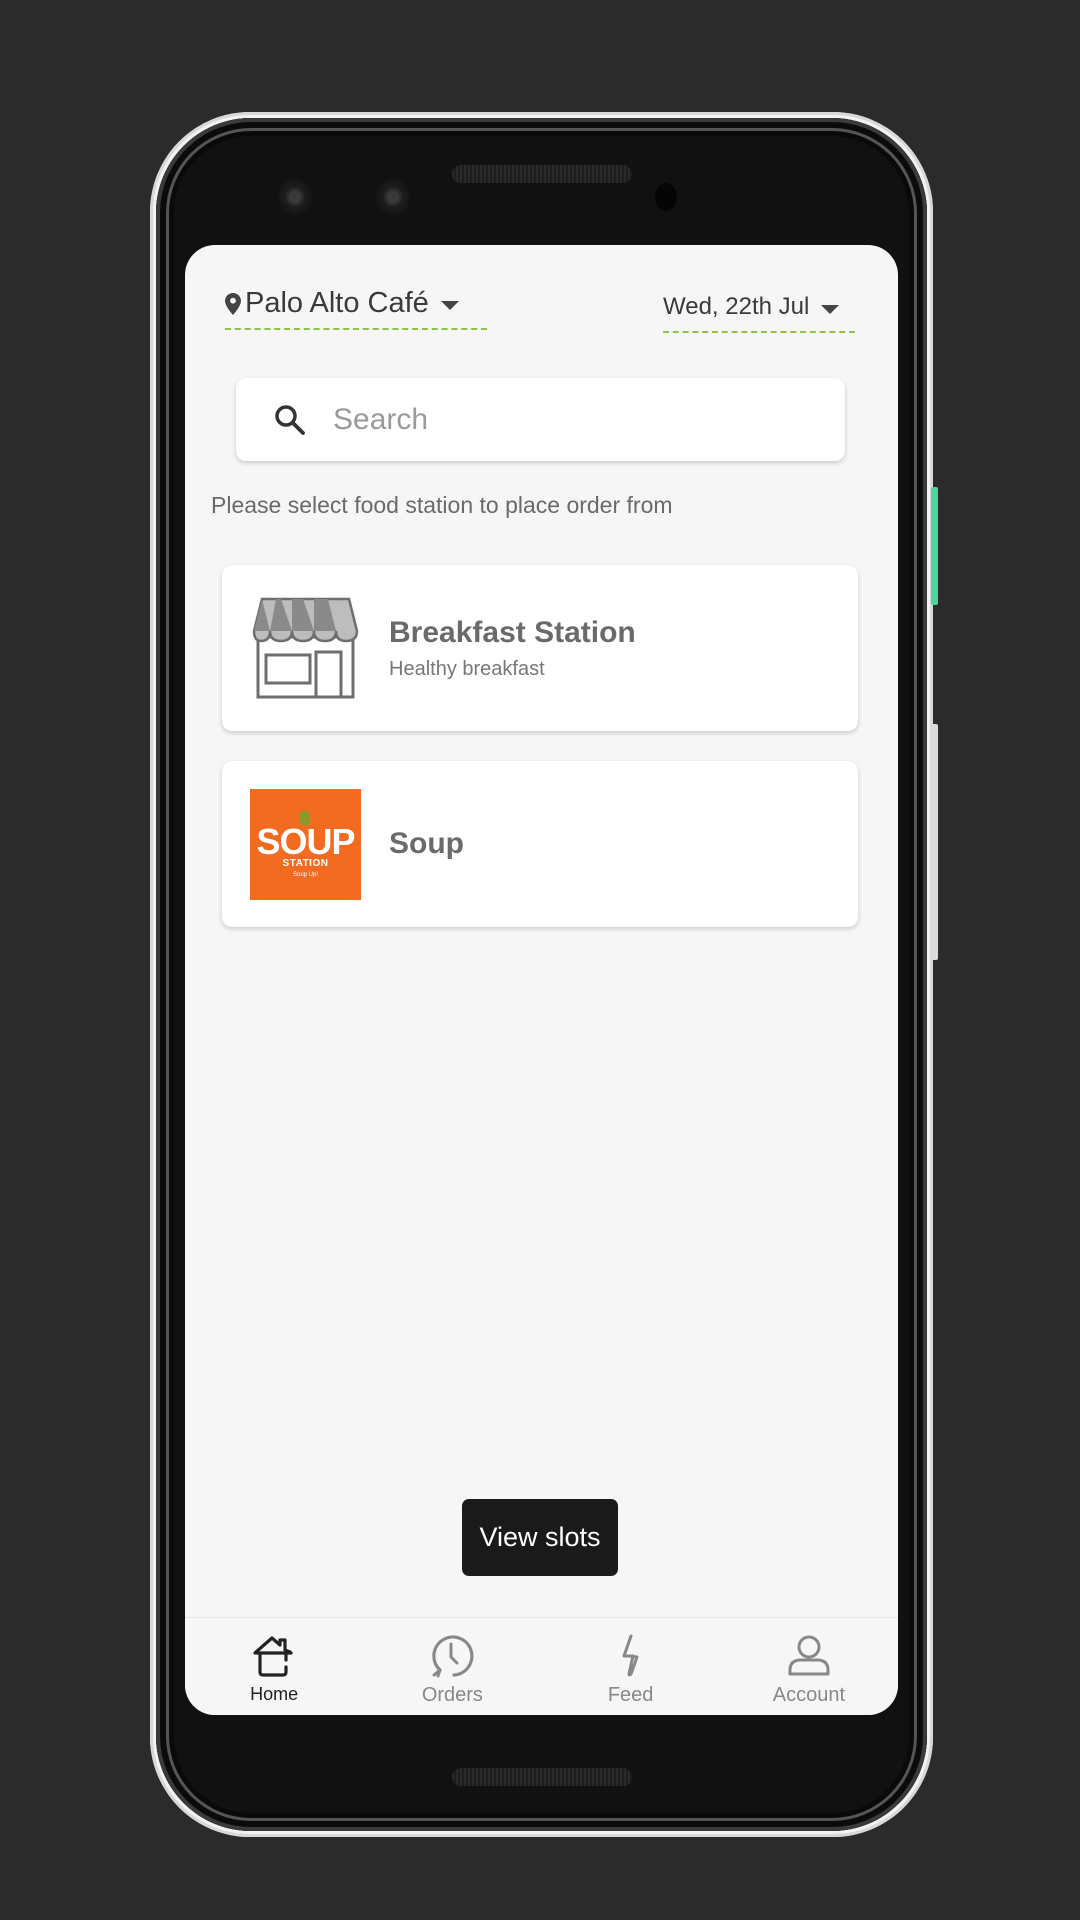 The height and width of the screenshot is (1920, 1080). I want to click on location-name: Palo Alto Café, so click(337, 303).